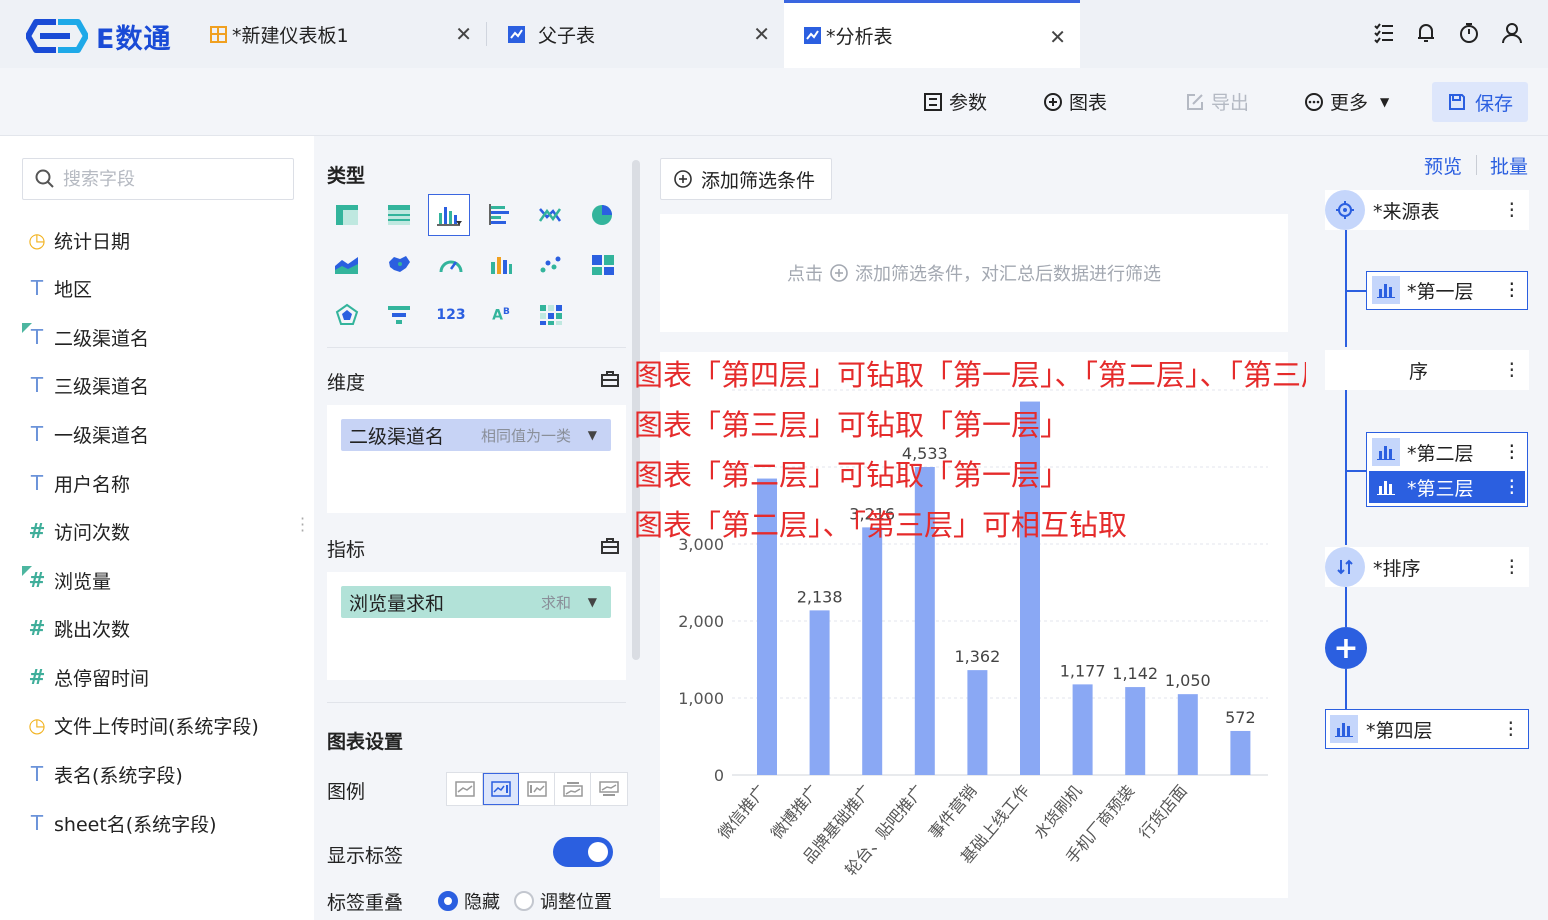  What do you see at coordinates (337, 34) in the screenshot?
I see `tab-new-dashboard: *新建仪表板1 ✕` at bounding box center [337, 34].